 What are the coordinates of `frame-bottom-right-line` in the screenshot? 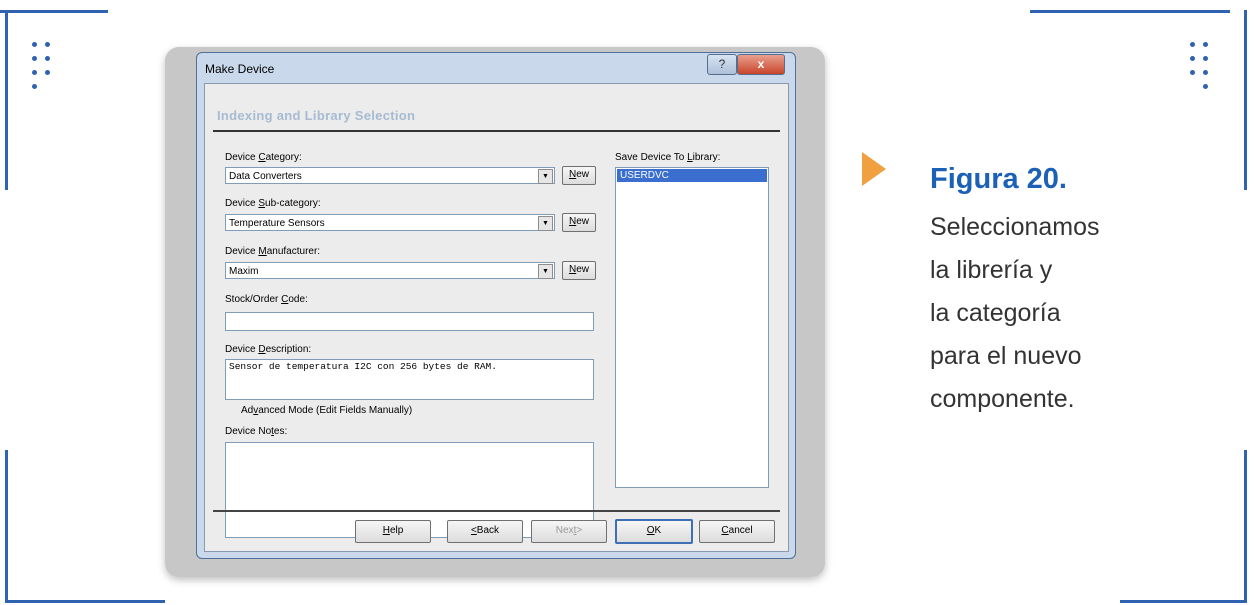 It's located at (1183, 601).